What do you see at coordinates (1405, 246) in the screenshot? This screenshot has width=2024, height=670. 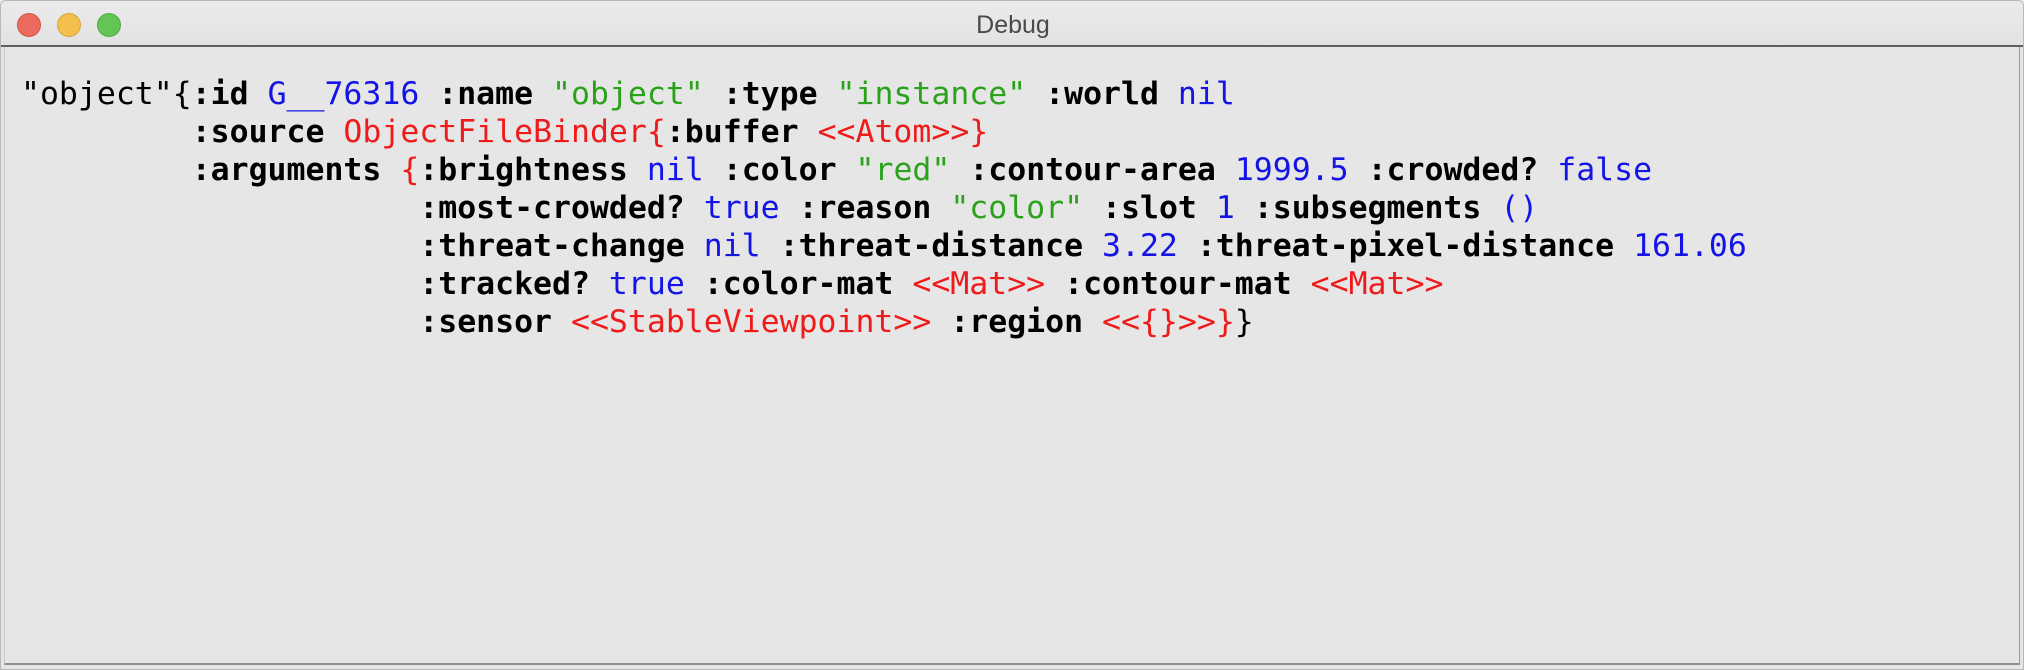 I see `keyword-token: :threat-pixel-distance` at bounding box center [1405, 246].